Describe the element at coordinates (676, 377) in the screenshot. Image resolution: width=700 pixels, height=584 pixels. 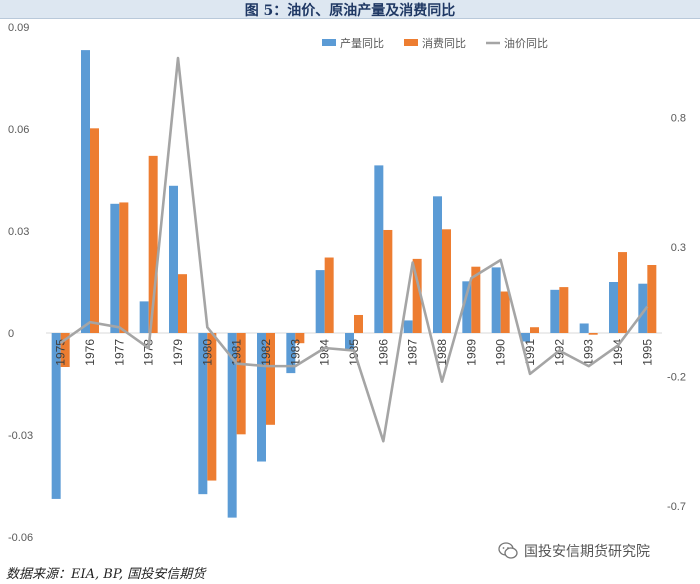
I see `y-right-tick-label: -0.2` at that location.